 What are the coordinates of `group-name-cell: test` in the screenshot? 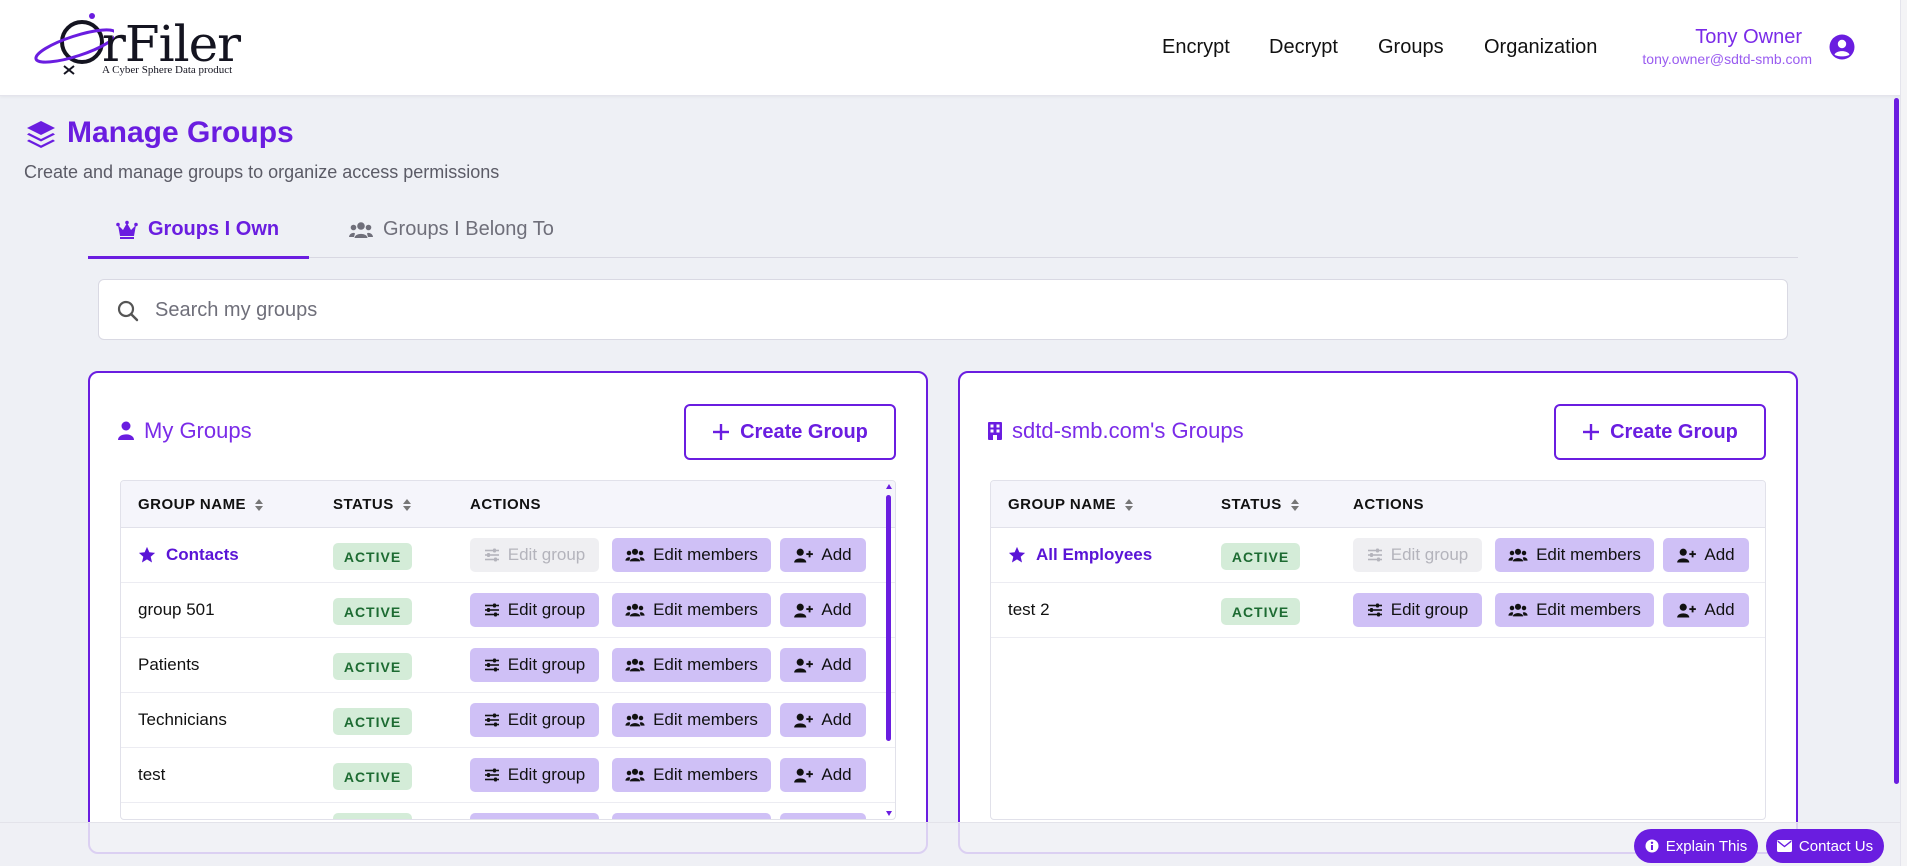 It's located at (151, 775).